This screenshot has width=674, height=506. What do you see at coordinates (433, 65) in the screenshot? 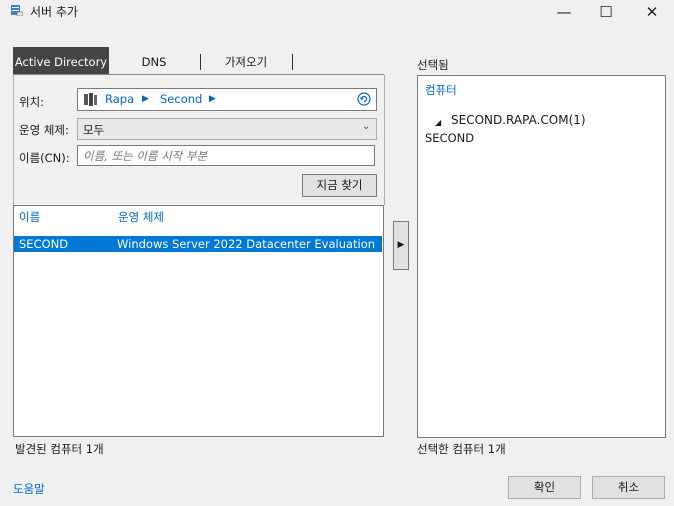
I see `selected-title: 선택됨` at bounding box center [433, 65].